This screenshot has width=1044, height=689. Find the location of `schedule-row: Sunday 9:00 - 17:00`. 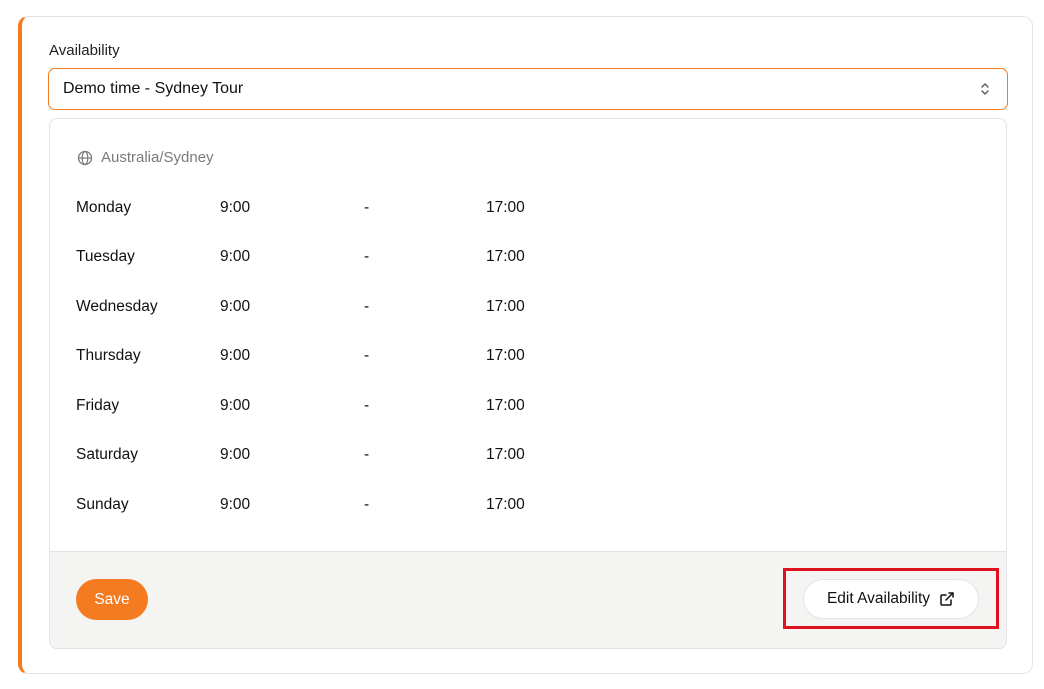

schedule-row: Sunday 9:00 - 17:00 is located at coordinates (350, 506).